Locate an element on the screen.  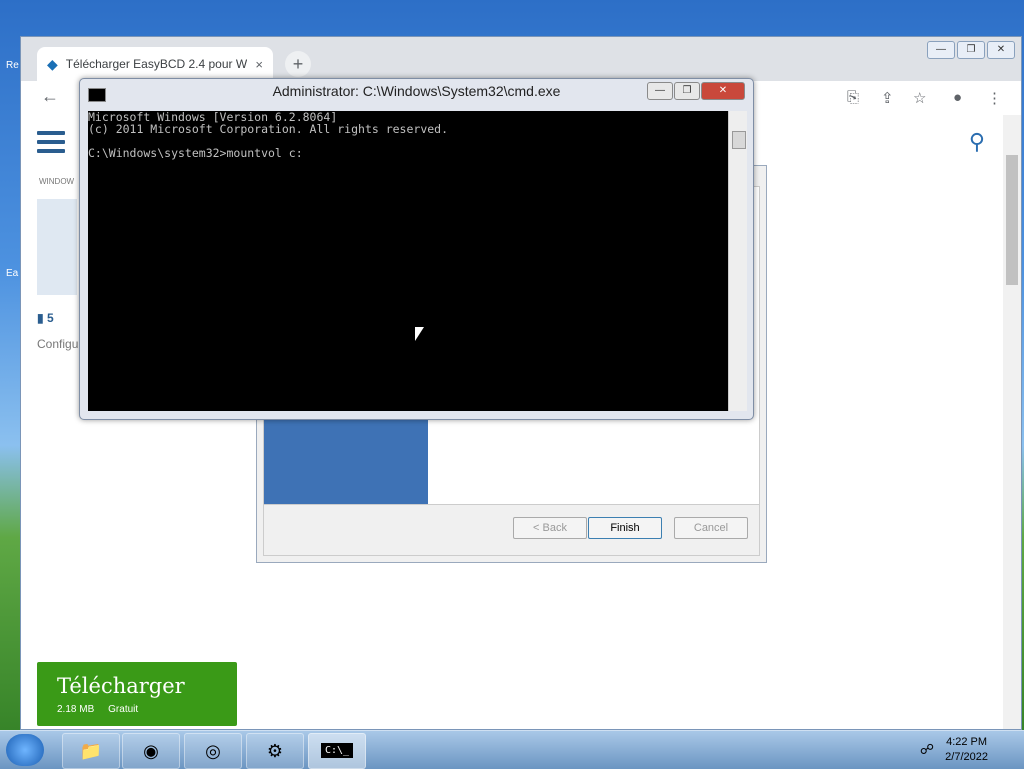
search-icon: ⚲ is located at coordinates (977, 142).